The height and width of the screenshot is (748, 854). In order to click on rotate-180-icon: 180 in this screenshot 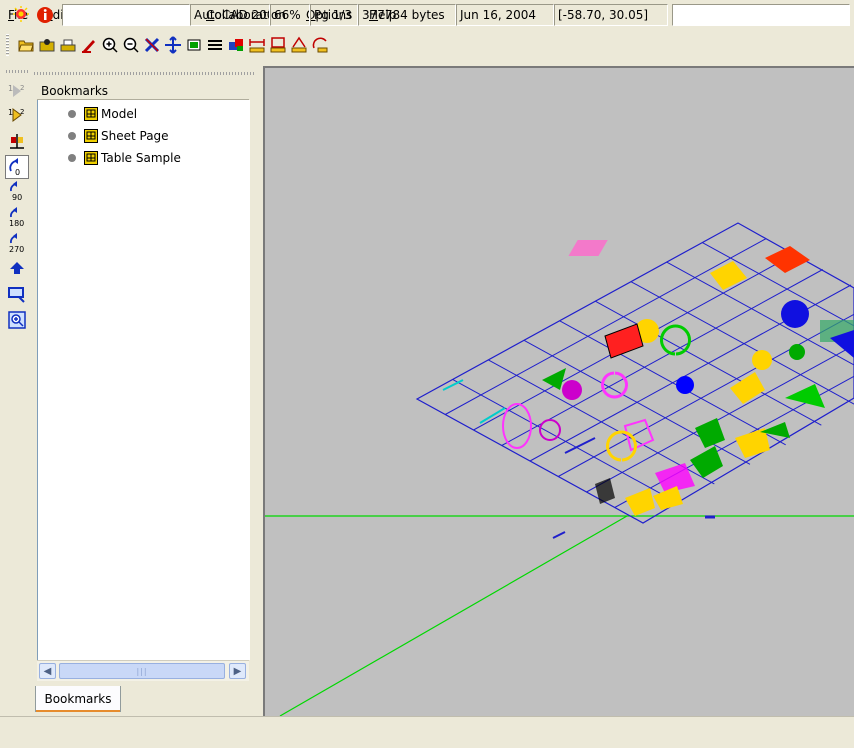, I will do `click(17, 217)`.